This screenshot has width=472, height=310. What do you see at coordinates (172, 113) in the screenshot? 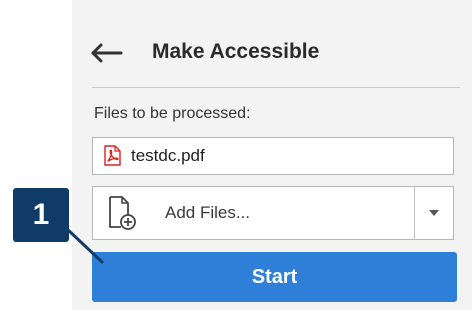
I see `files-to-process-label: Files to be processed:` at bounding box center [172, 113].